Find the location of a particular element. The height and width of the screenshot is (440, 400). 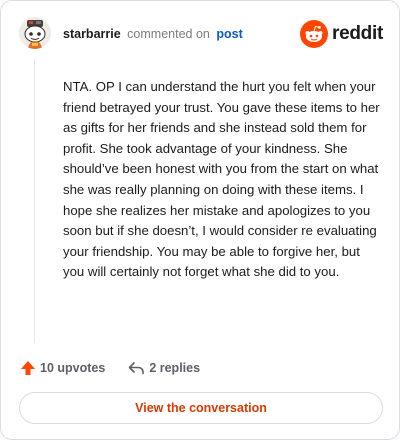

reply-count: 2 replies is located at coordinates (175, 368).